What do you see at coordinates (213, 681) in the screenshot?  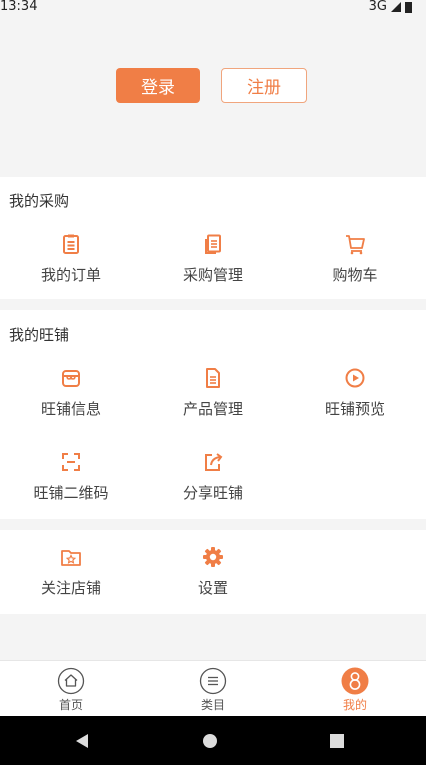 I see `list-icon` at bounding box center [213, 681].